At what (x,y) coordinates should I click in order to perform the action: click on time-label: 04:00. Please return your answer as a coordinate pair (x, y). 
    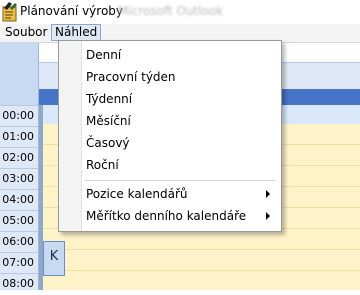
    Looking at the image, I should click on (18, 199).